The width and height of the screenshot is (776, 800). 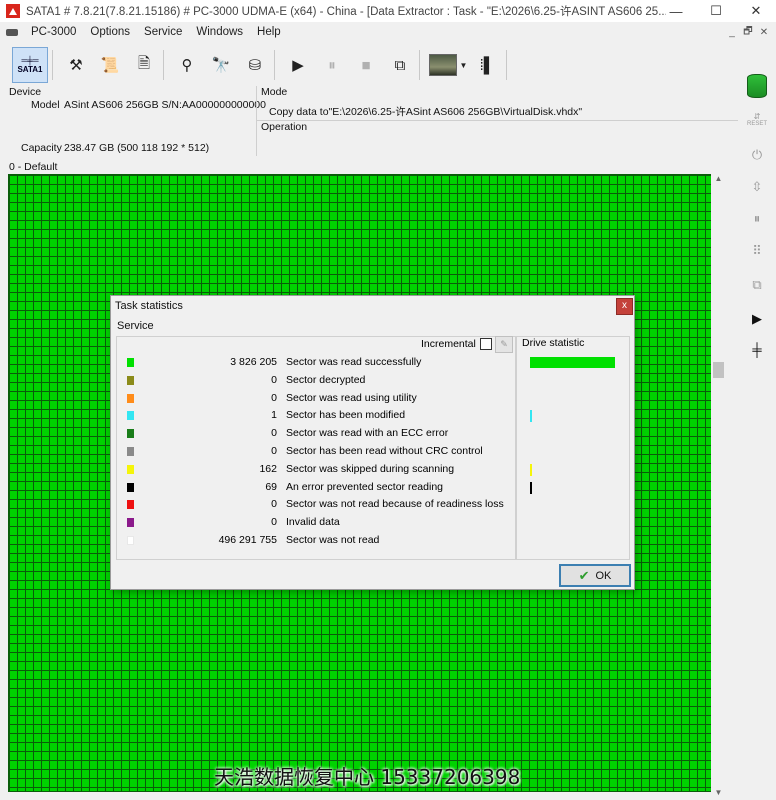 I want to click on image-view-button: ▼, so click(x=448, y=65).